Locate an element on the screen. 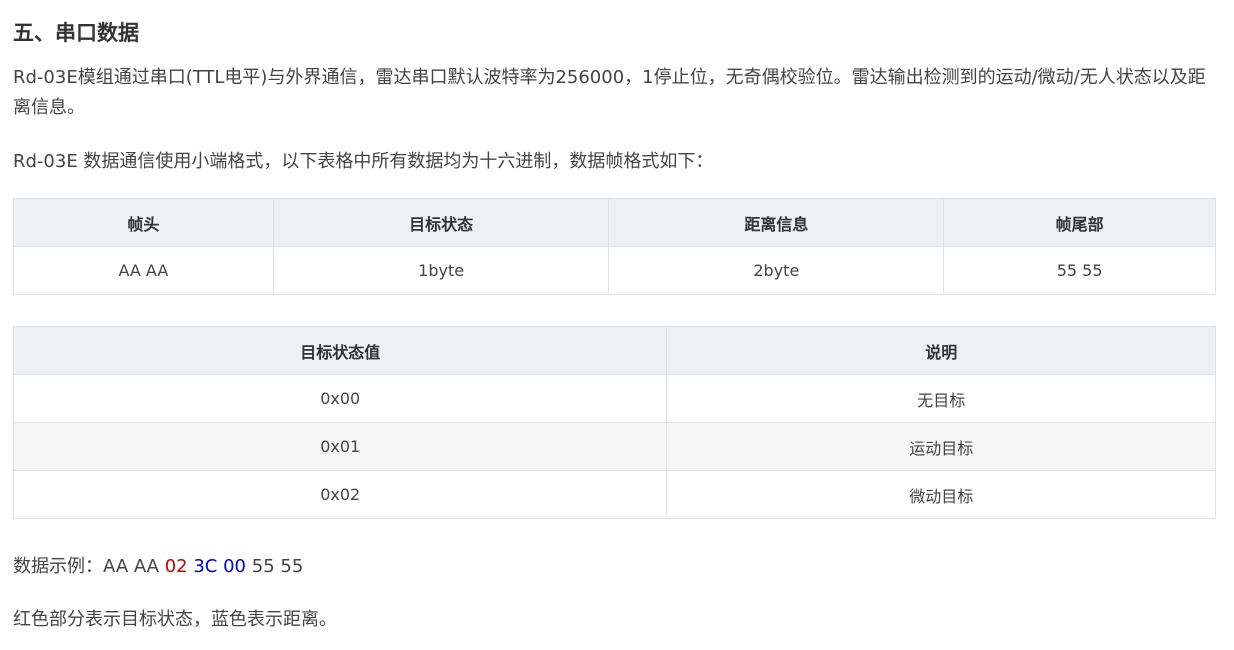 This screenshot has height=650, width=1234. frame-format-table: 帧头 目标状态 距离信息 帧尾部 AA AA 1byte 2byte 55 55 is located at coordinates (614, 246).